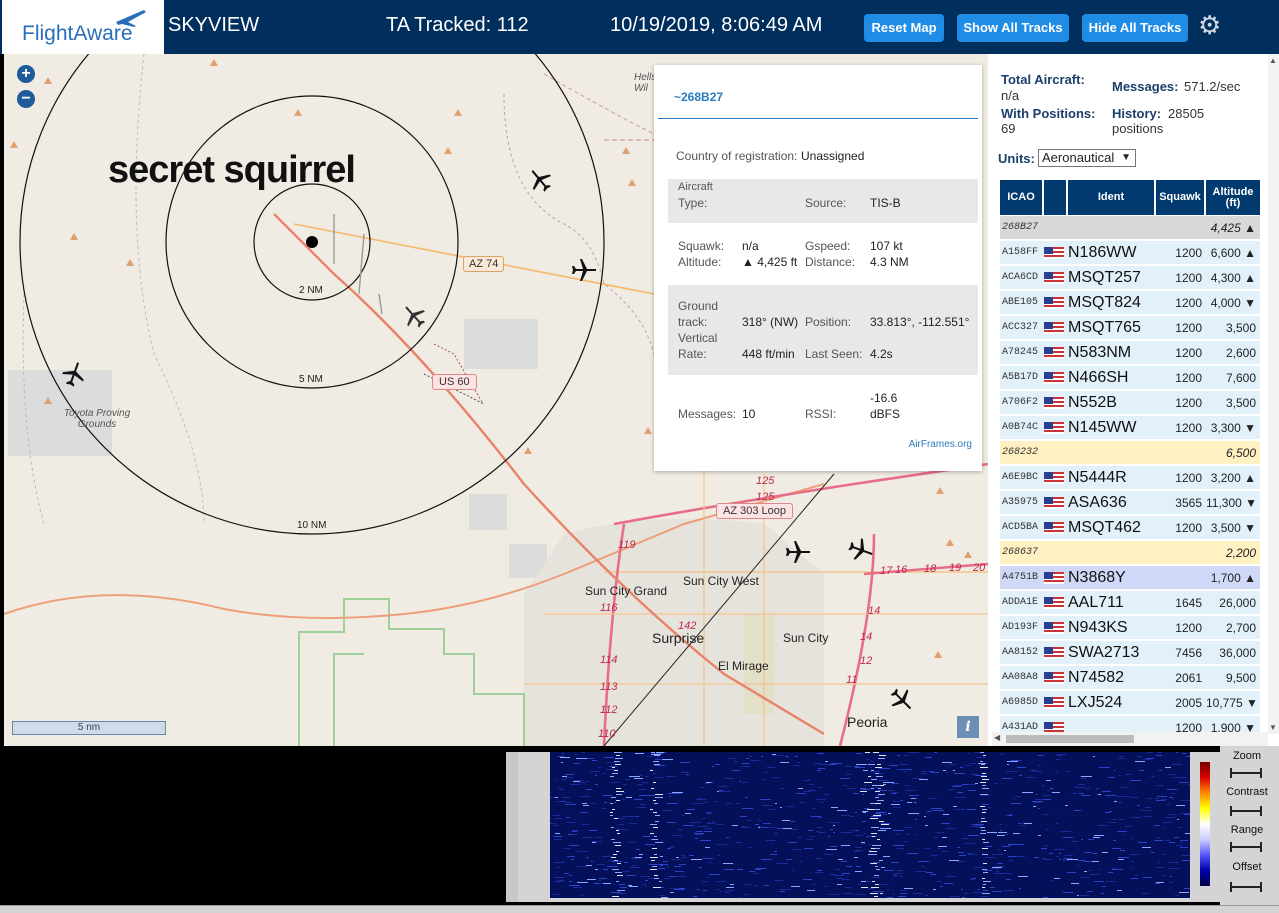  What do you see at coordinates (1246, 887) in the screenshot?
I see `offset-slider` at bounding box center [1246, 887].